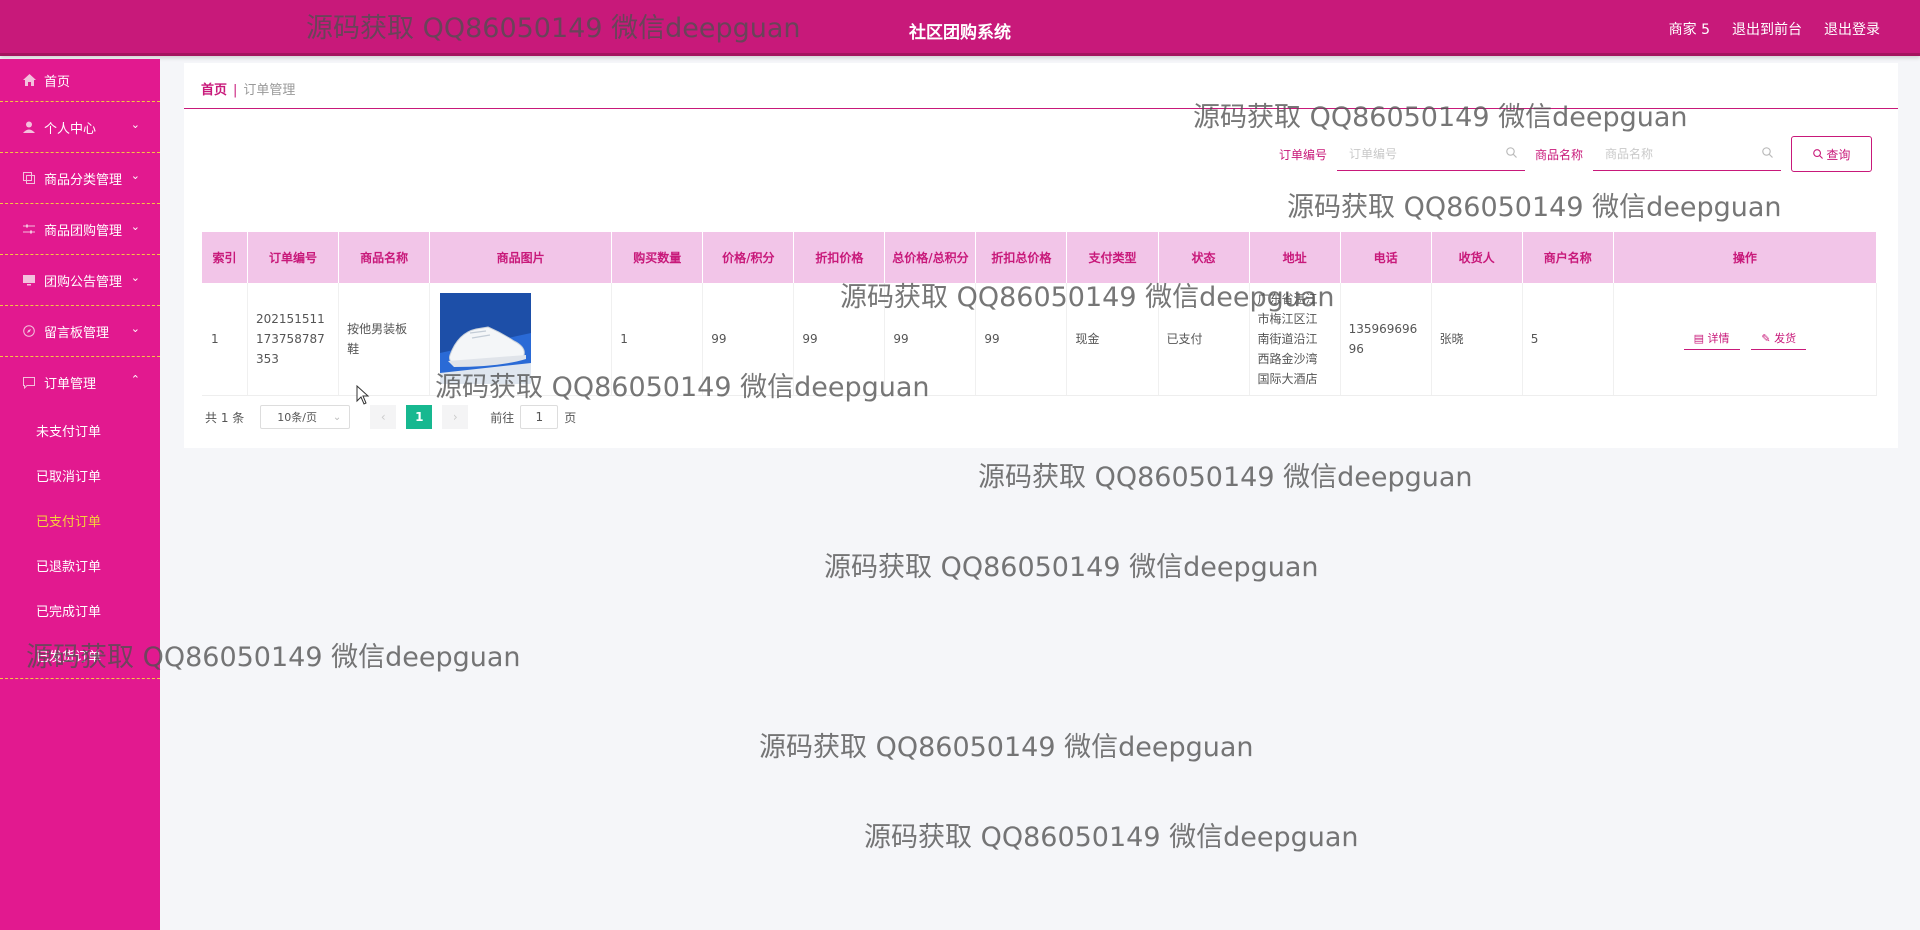 The width and height of the screenshot is (1920, 930). What do you see at coordinates (1477, 339) in the screenshot?
I see `cell-receiver: 张晓` at bounding box center [1477, 339].